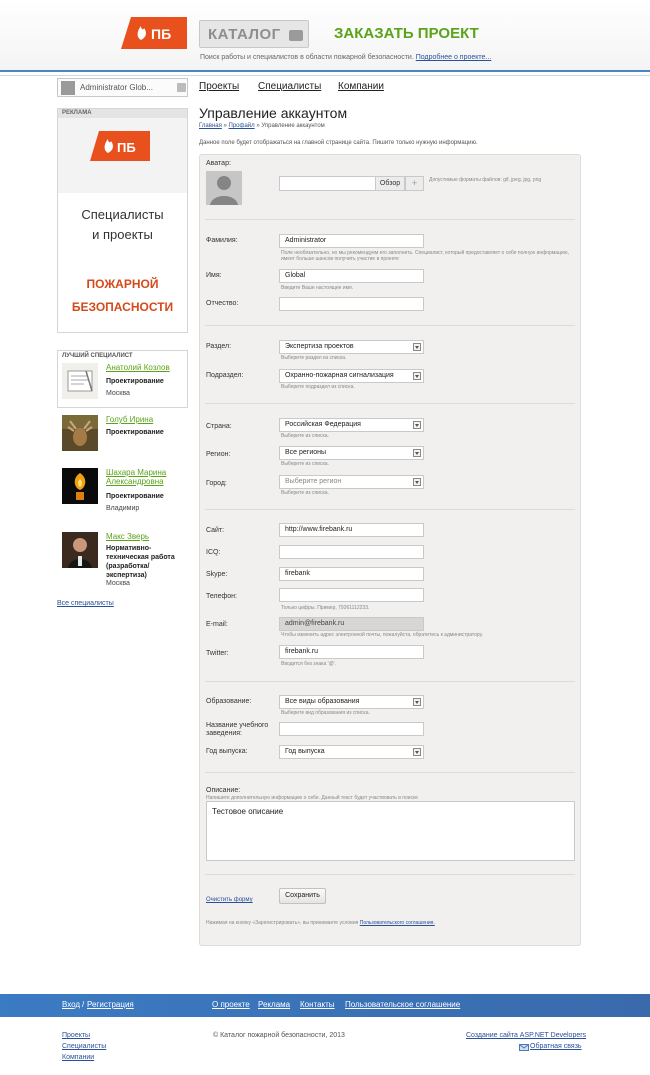  What do you see at coordinates (351, 241) in the screenshot?
I see `lastname-input: Administrator` at bounding box center [351, 241].